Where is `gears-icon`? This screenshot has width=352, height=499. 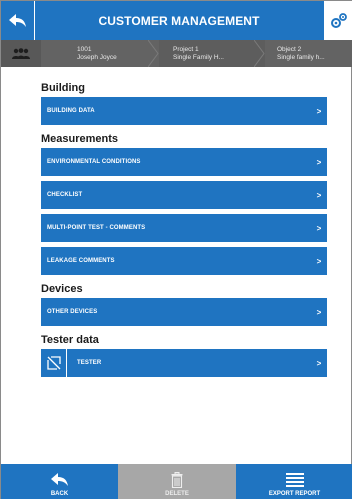 gears-icon is located at coordinates (338, 20).